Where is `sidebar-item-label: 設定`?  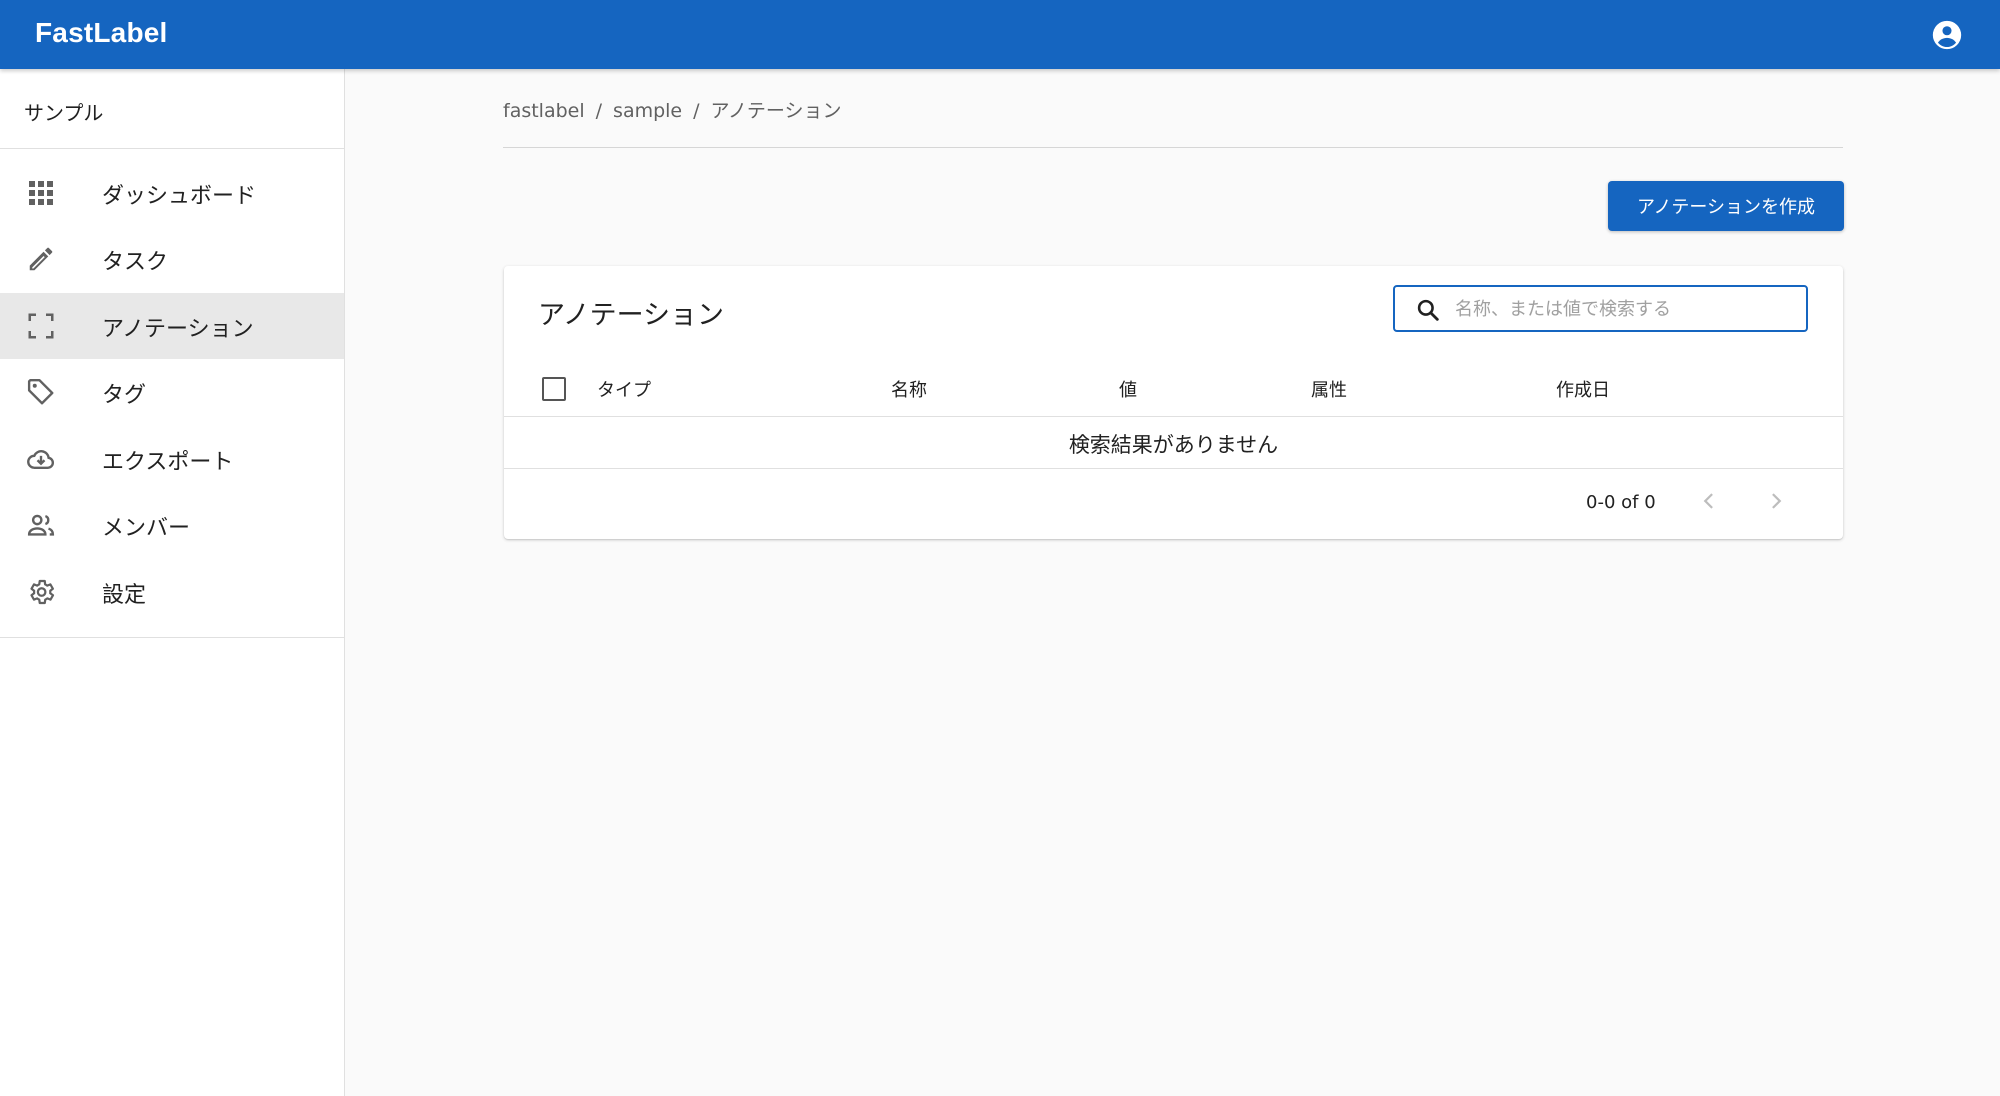 sidebar-item-label: 設定 is located at coordinates (124, 595).